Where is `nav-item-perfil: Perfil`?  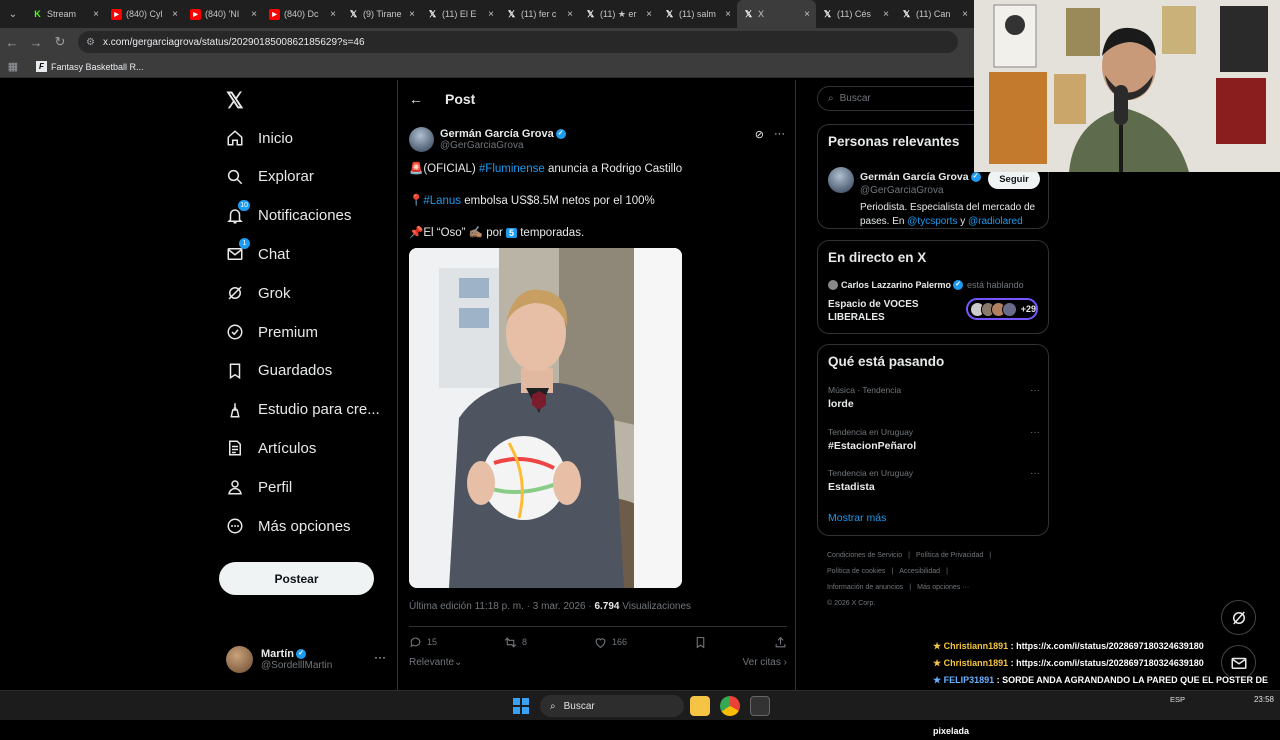
nav-item-perfil: Perfil is located at coordinates (259, 487).